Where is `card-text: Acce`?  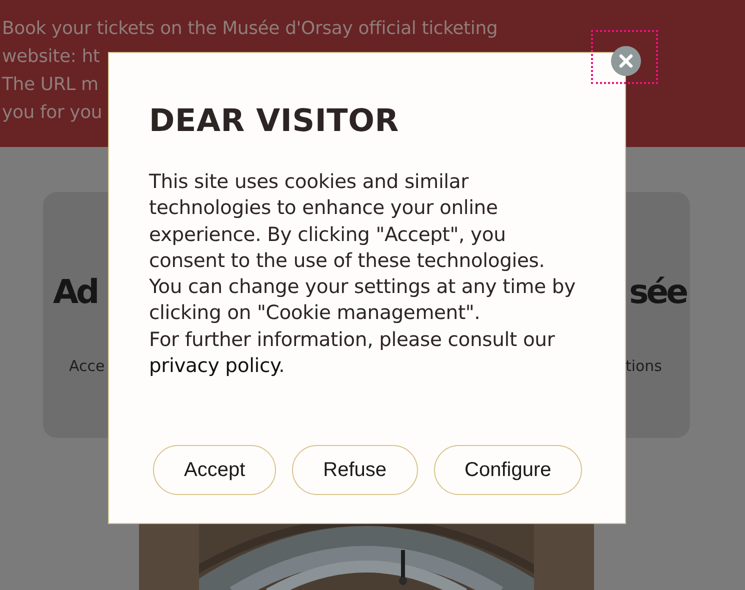 card-text: Acce is located at coordinates (87, 366).